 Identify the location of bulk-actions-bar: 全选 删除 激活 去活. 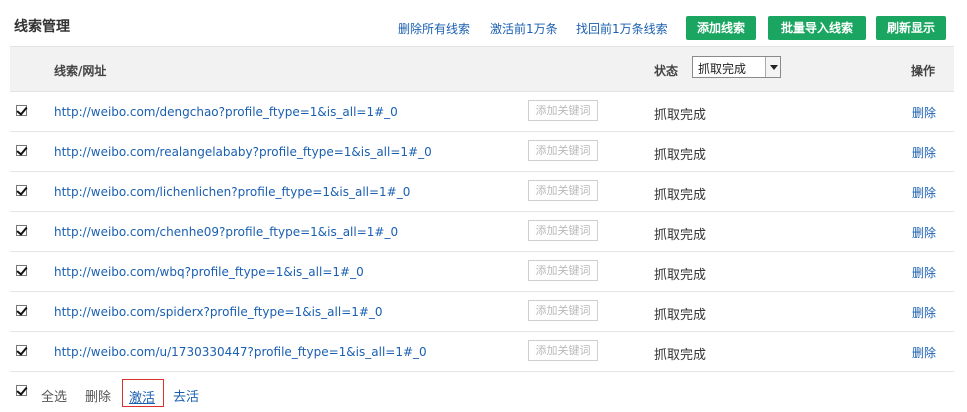
(482, 393).